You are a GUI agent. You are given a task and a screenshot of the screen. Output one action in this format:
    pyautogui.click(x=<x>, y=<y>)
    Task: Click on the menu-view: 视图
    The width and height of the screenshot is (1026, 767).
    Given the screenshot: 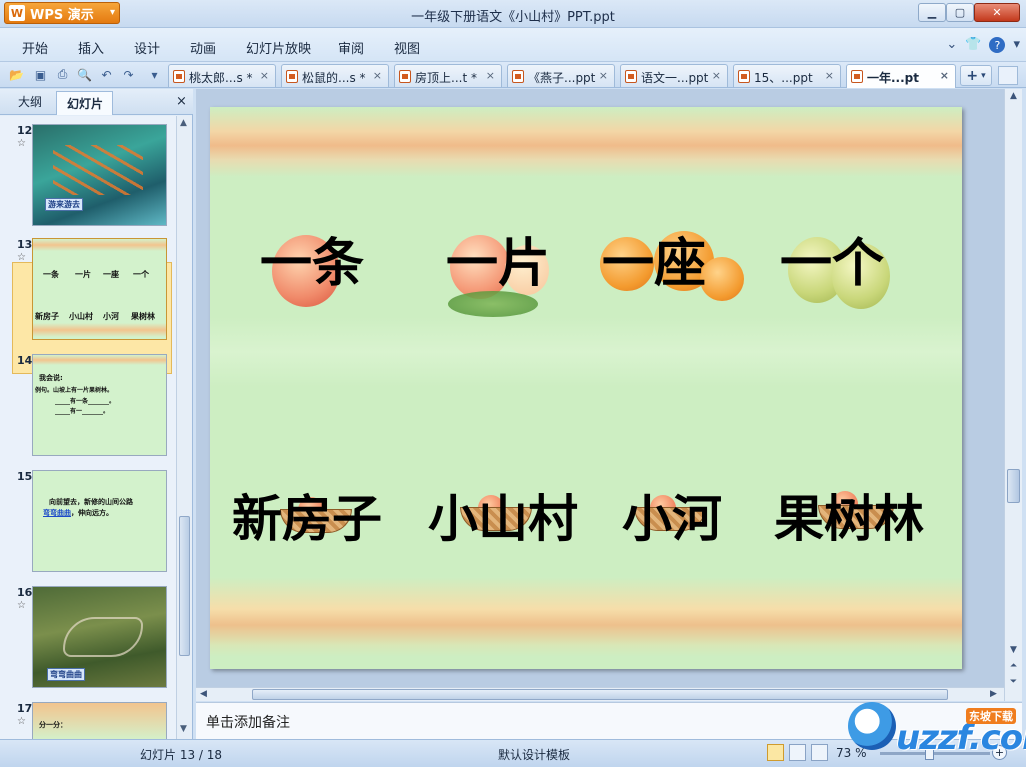 What is the action you would take?
    pyautogui.click(x=407, y=47)
    